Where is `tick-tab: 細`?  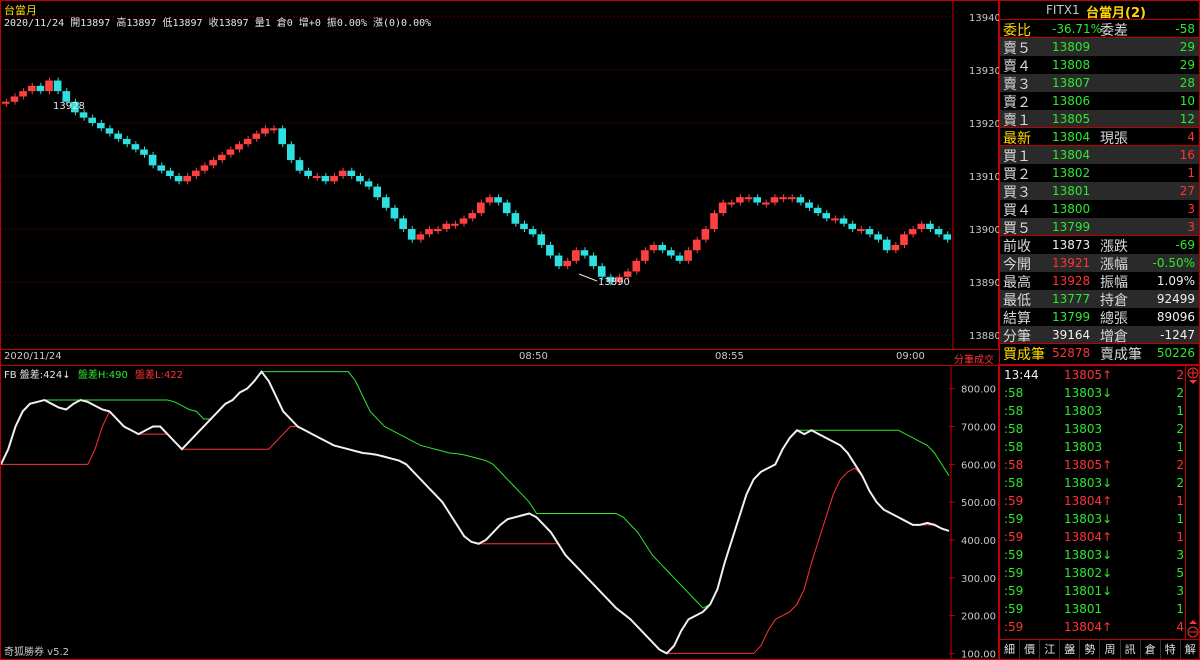
tick-tab: 細 is located at coordinates (1010, 649).